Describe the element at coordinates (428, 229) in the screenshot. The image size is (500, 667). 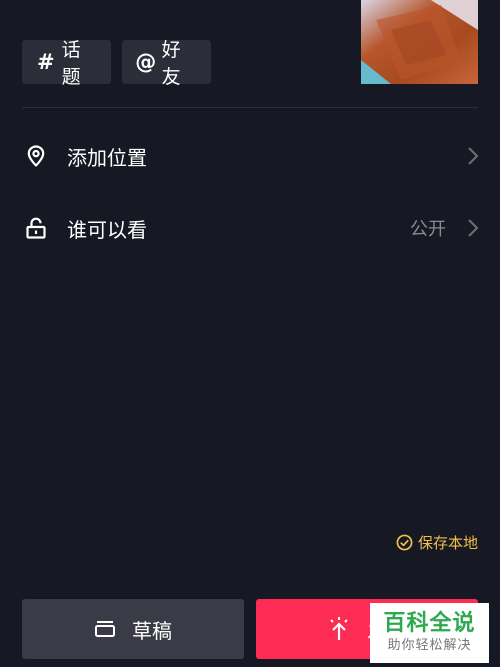
I see `visibility-value: 公开` at that location.